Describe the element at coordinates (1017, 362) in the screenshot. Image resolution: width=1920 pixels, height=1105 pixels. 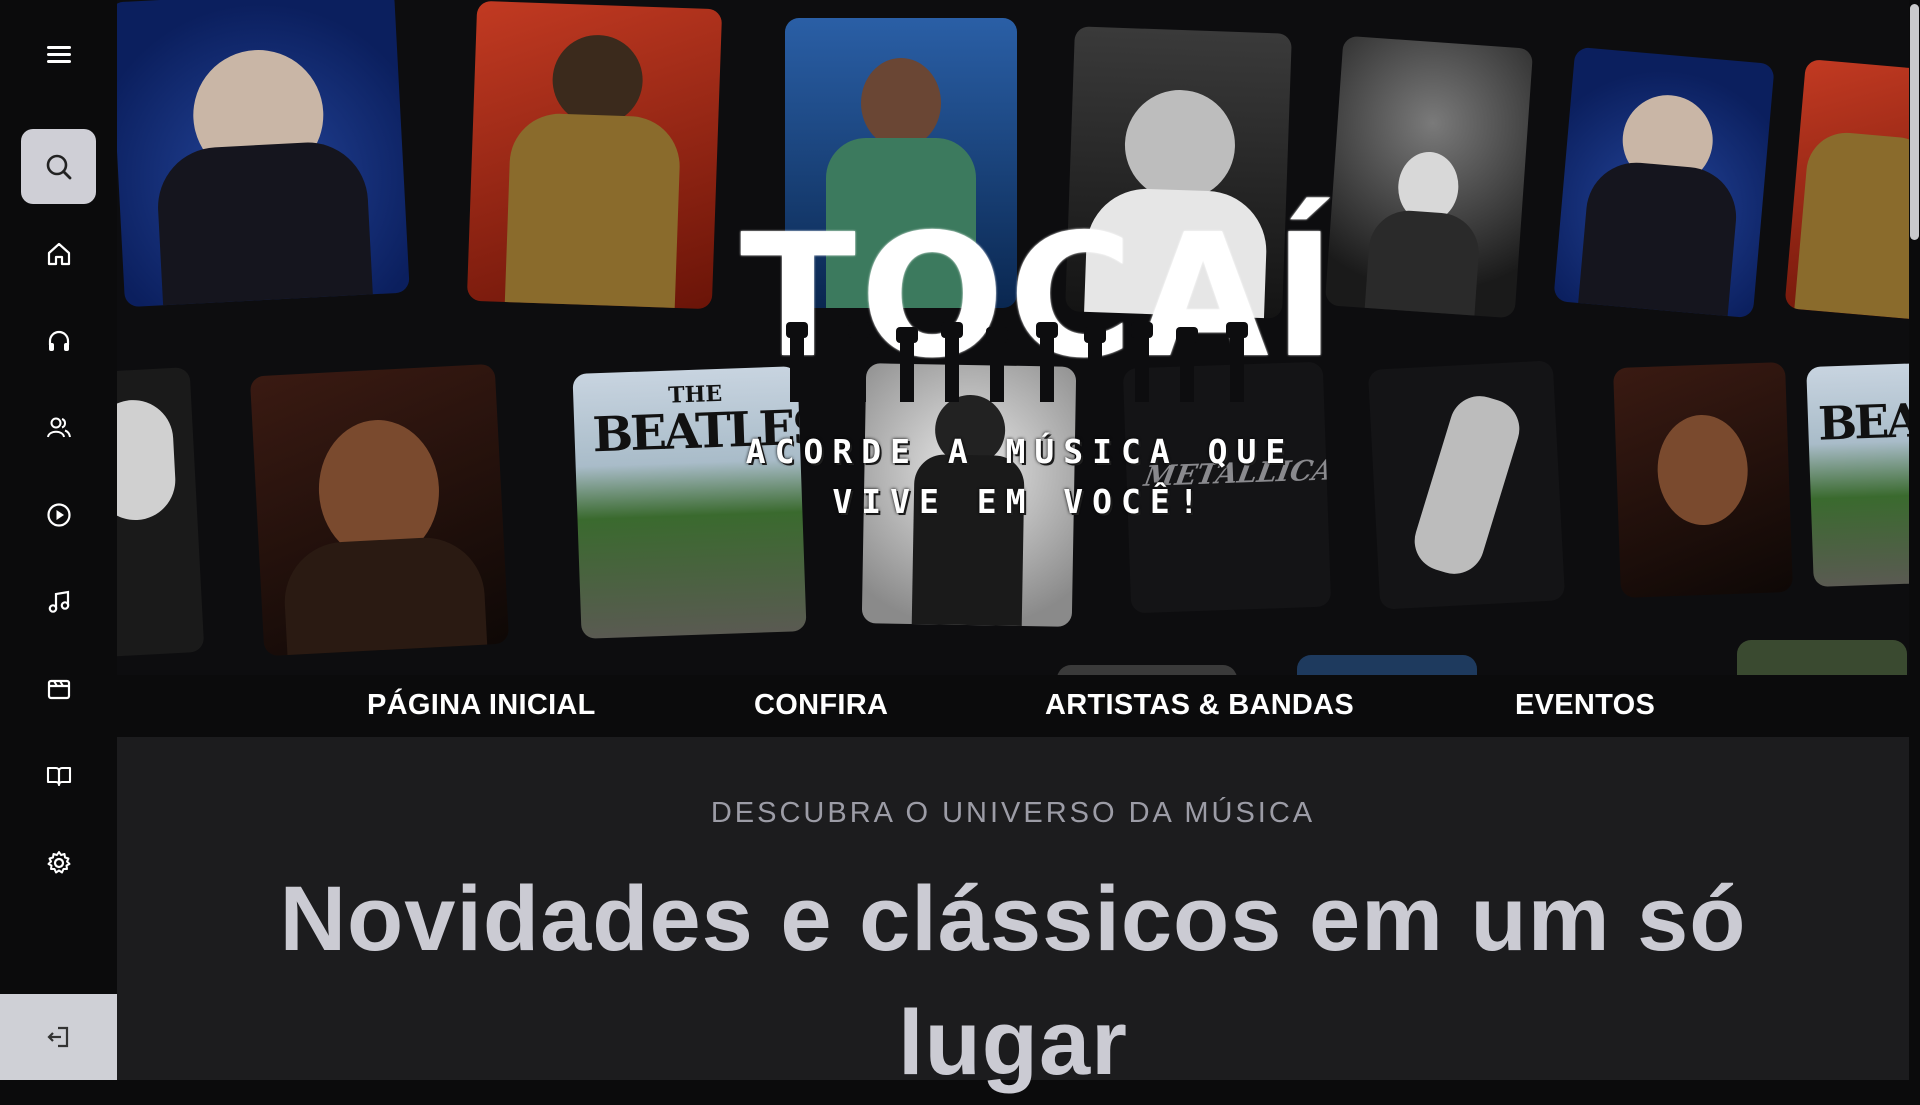
I see `guitar-necks-decoration` at that location.